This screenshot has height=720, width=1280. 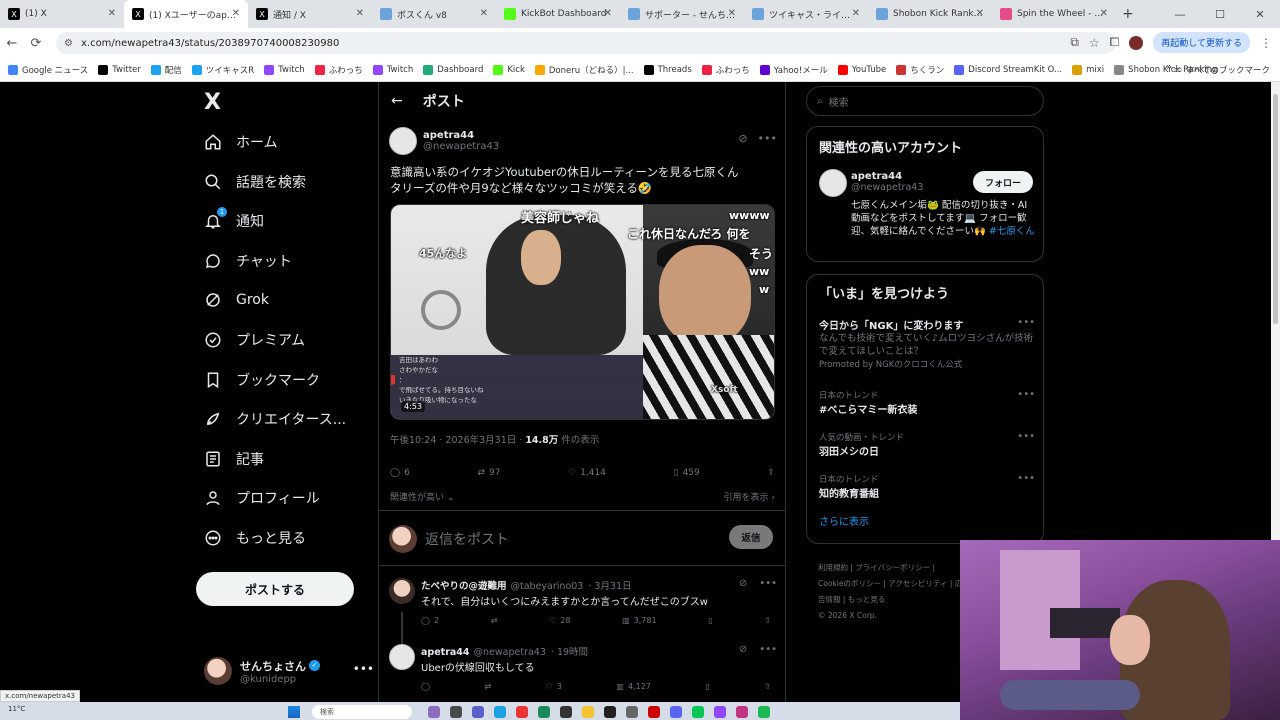 What do you see at coordinates (222, 70) in the screenshot?
I see `bookmark-item: ツイキャスR` at bounding box center [222, 70].